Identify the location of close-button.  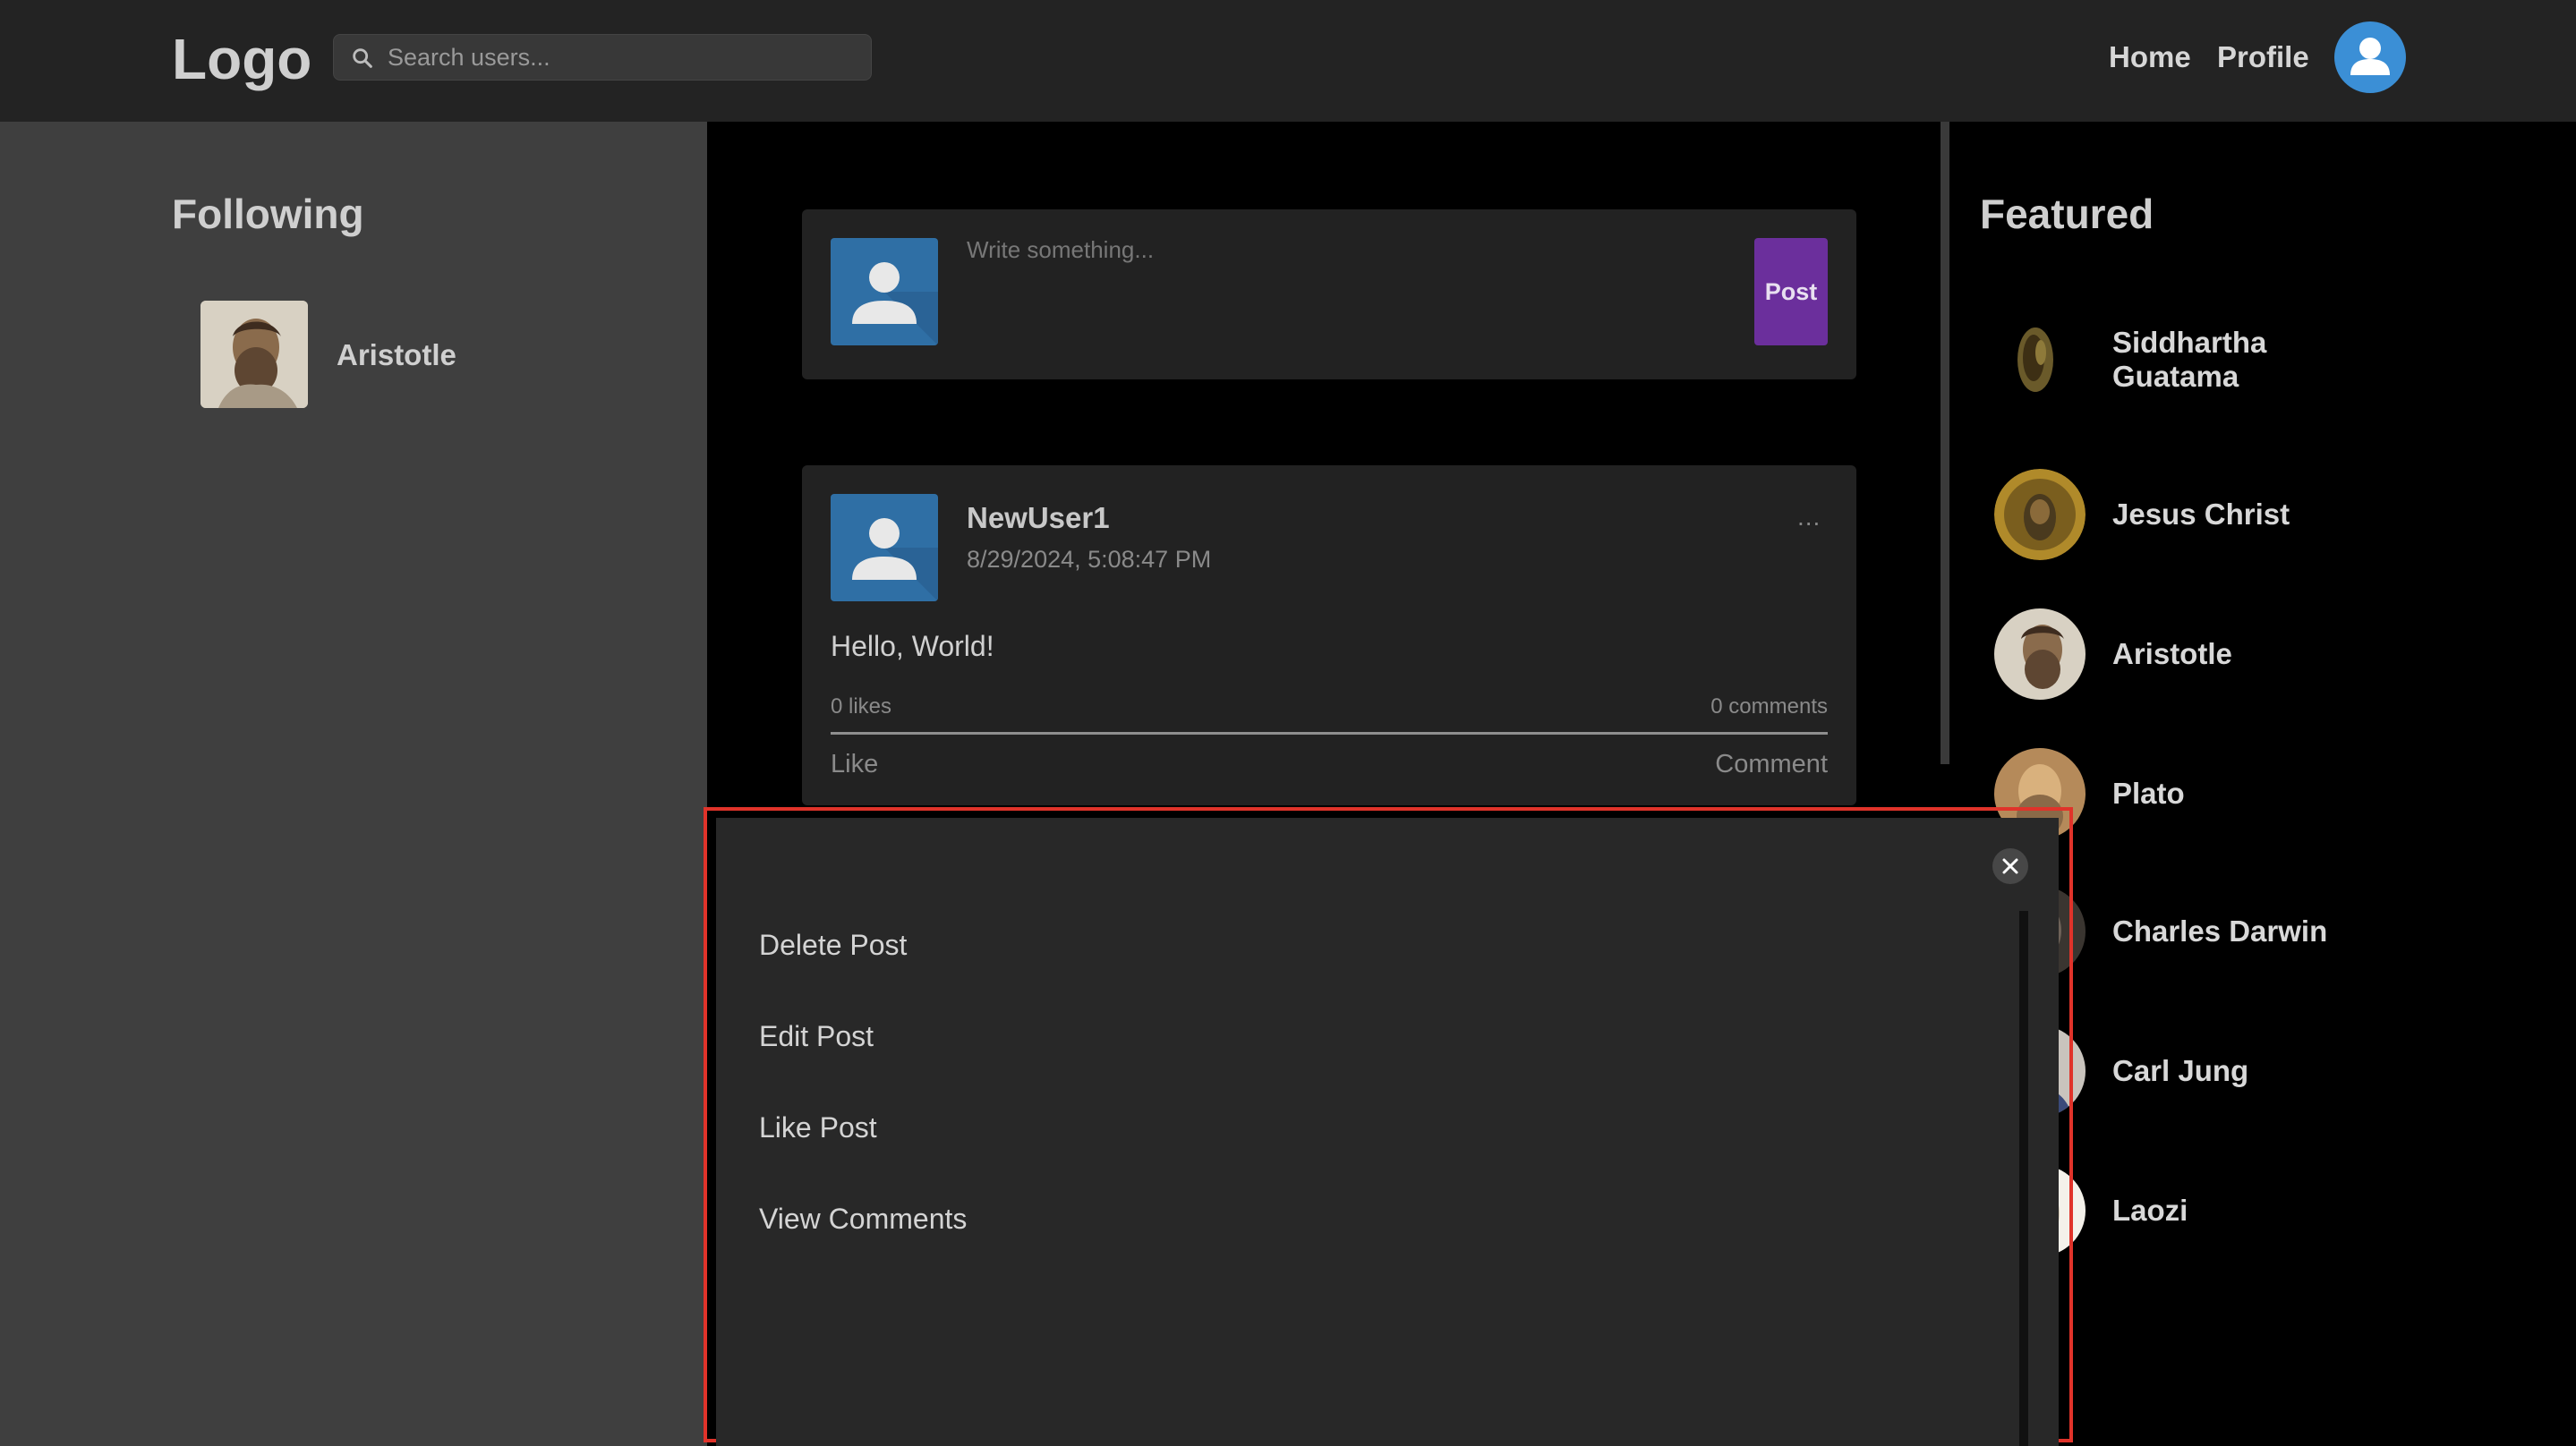
(2010, 866).